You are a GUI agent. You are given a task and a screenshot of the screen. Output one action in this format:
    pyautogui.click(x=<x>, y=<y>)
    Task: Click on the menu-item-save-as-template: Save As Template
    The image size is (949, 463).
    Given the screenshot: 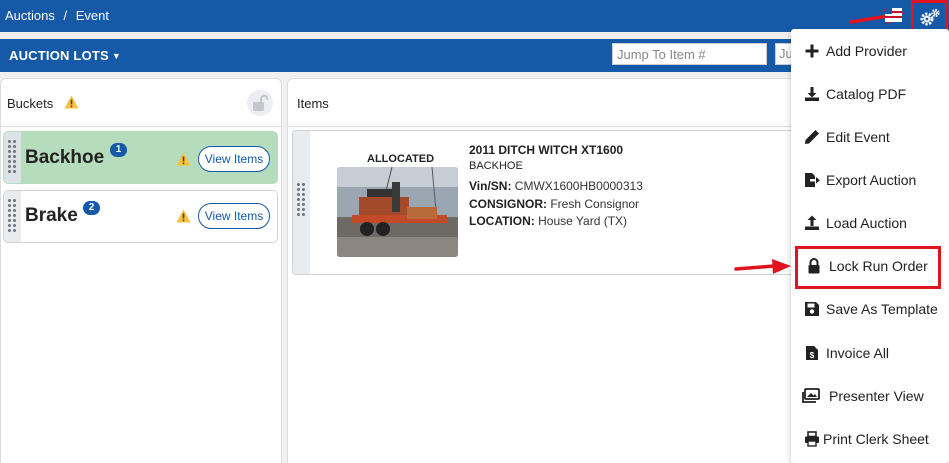 What is the action you would take?
    pyautogui.click(x=870, y=309)
    